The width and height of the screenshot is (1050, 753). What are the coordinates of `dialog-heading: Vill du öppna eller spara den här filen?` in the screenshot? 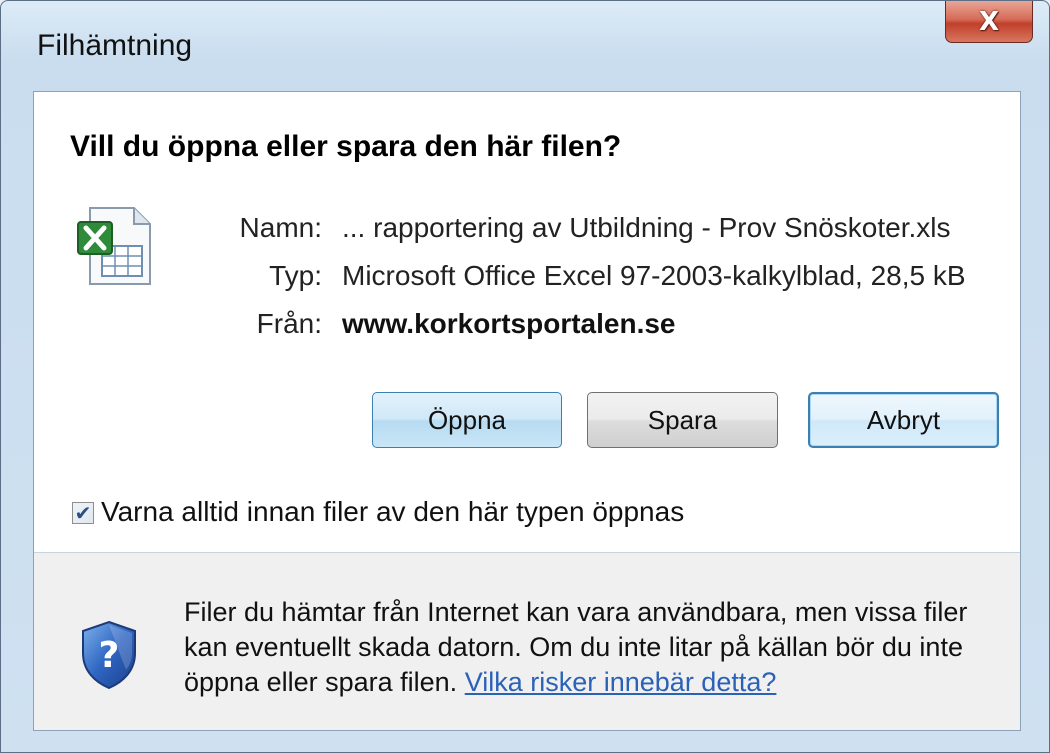 It's located at (346, 146).